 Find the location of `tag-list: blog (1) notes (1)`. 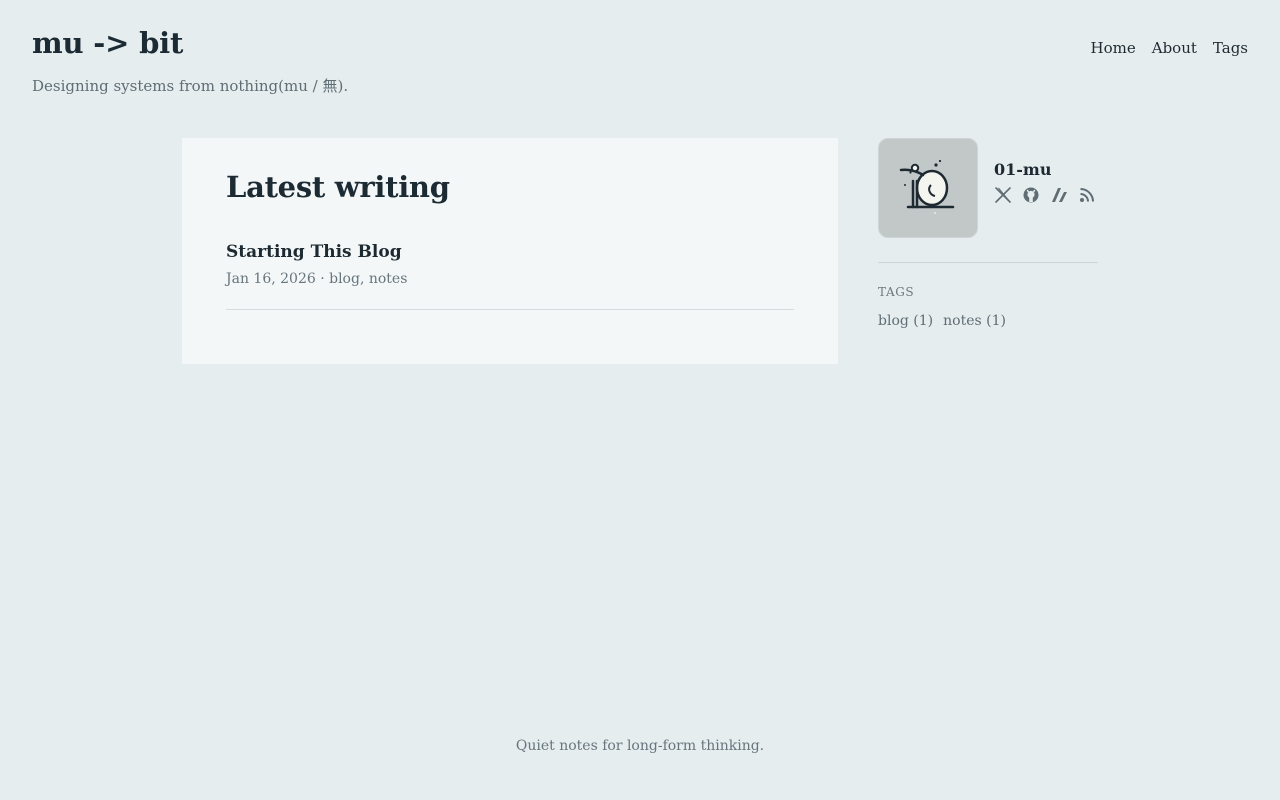

tag-list: blog (1) notes (1) is located at coordinates (988, 321).